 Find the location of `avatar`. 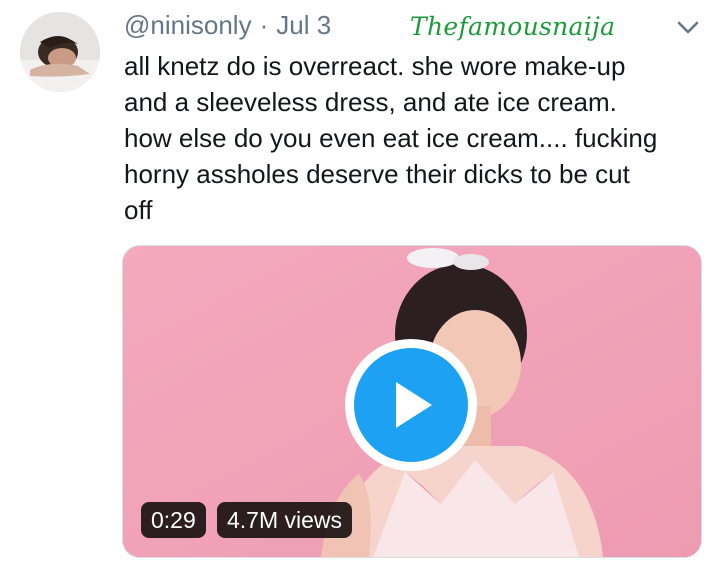

avatar is located at coordinates (60, 52).